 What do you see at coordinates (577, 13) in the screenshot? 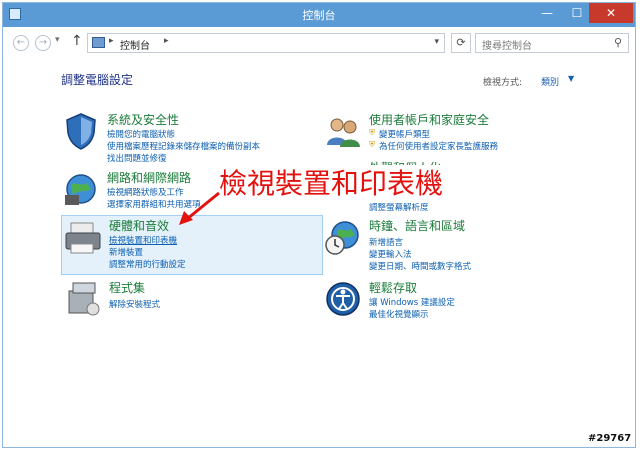
I see `maximize-button: ☐` at bounding box center [577, 13].